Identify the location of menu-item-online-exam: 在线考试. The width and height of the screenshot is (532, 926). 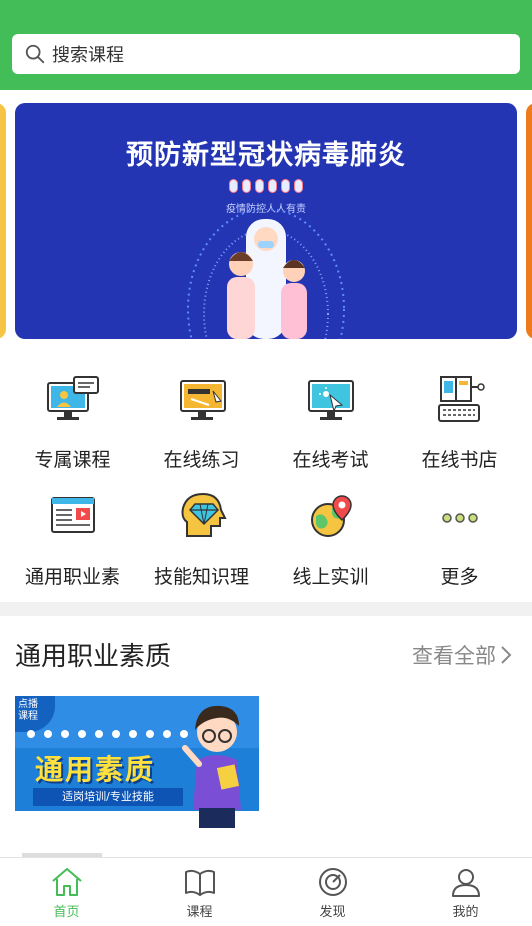
(330, 420).